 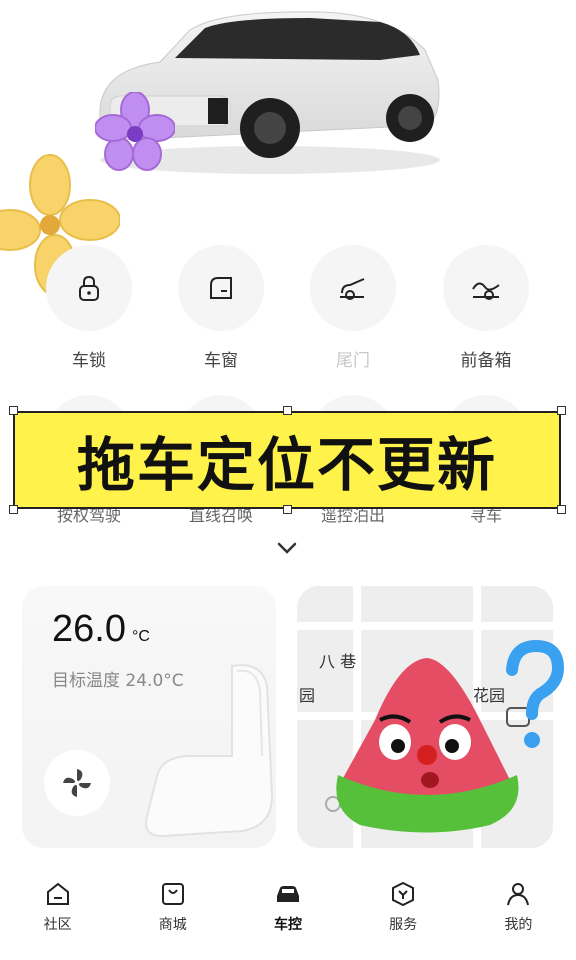 What do you see at coordinates (89, 361) in the screenshot?
I see `lock-label: 车锁` at bounding box center [89, 361].